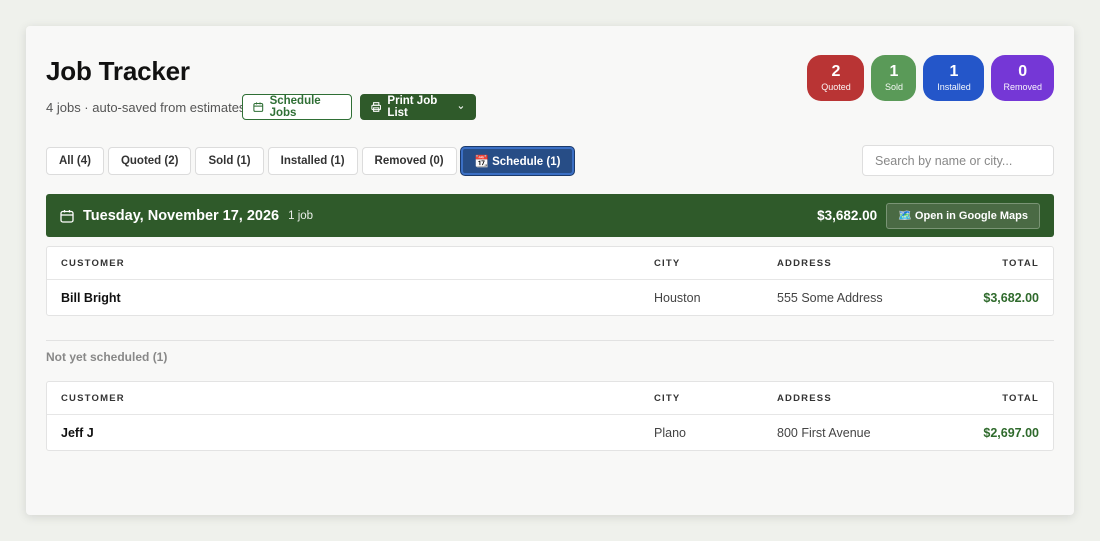  What do you see at coordinates (149, 161) in the screenshot?
I see `tab-quoted: Quoted (2)` at bounding box center [149, 161].